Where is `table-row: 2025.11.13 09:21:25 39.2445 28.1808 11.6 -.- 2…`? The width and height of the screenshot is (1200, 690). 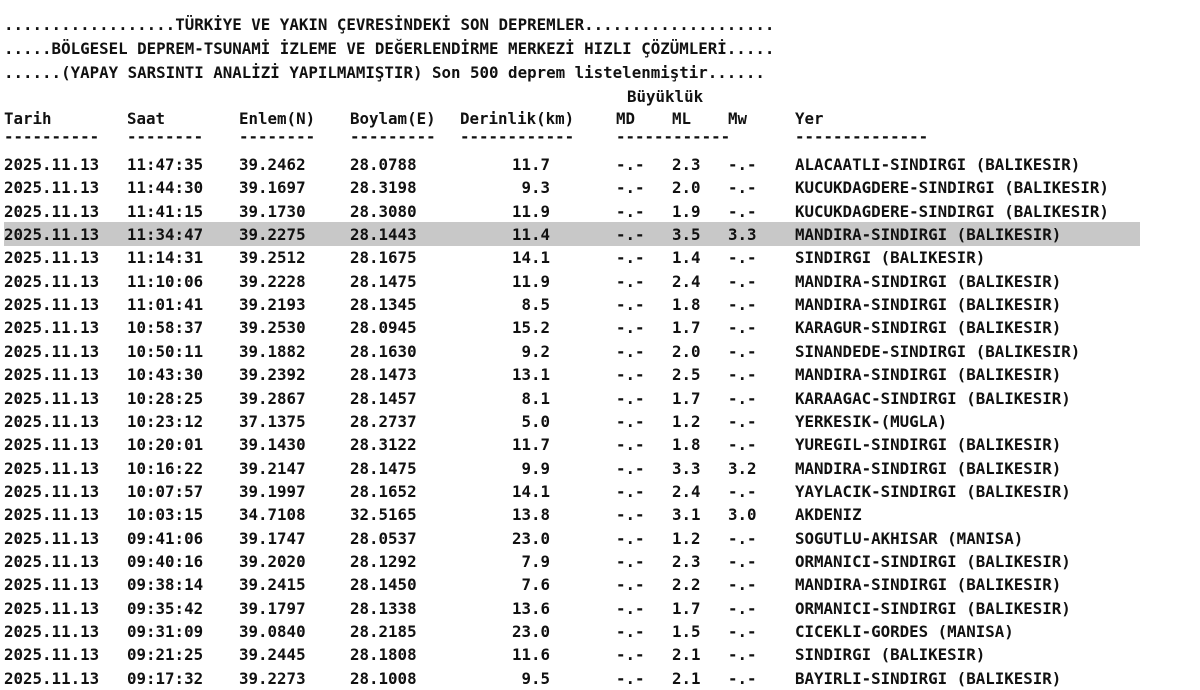
table-row: 2025.11.13 09:21:25 39.2445 28.1808 11.6 -.- 2… is located at coordinates (600, 654).